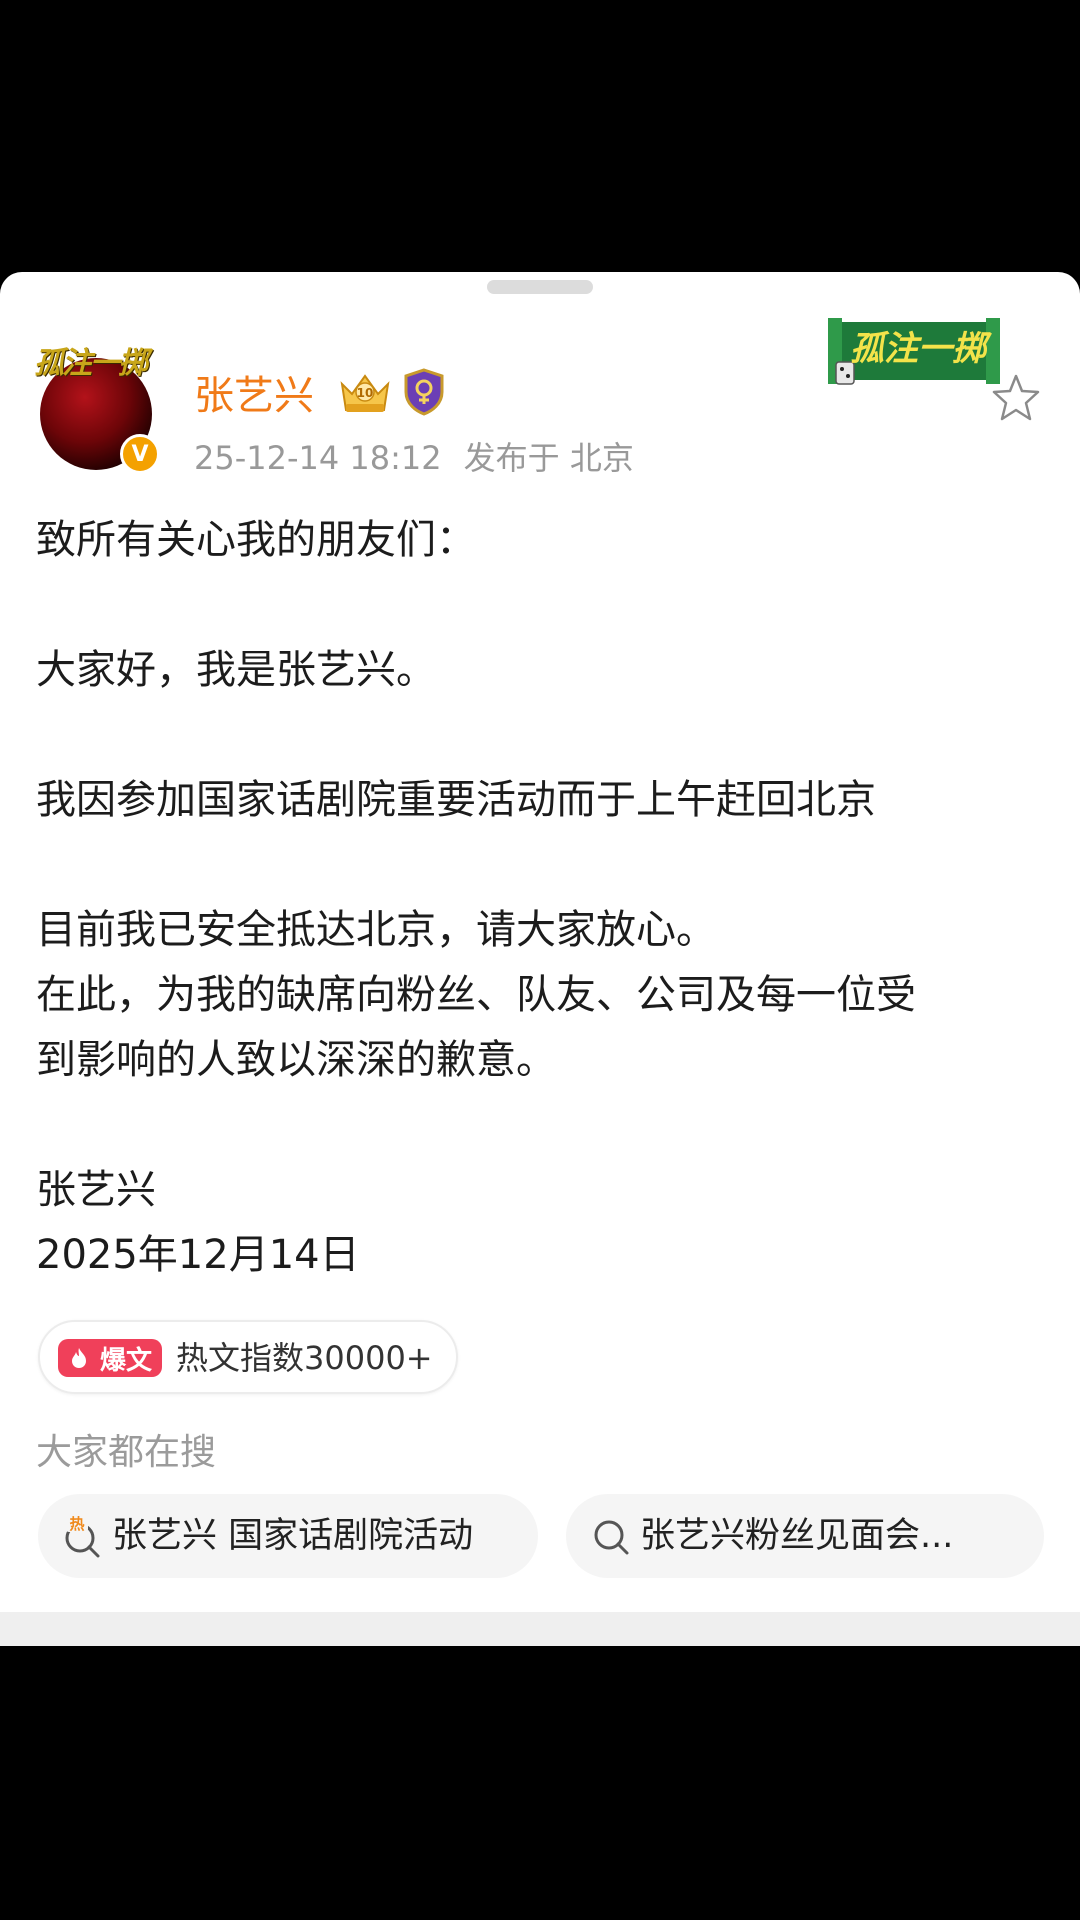 Image resolution: width=1080 pixels, height=1920 pixels. I want to click on flame-icon, so click(79, 1358).